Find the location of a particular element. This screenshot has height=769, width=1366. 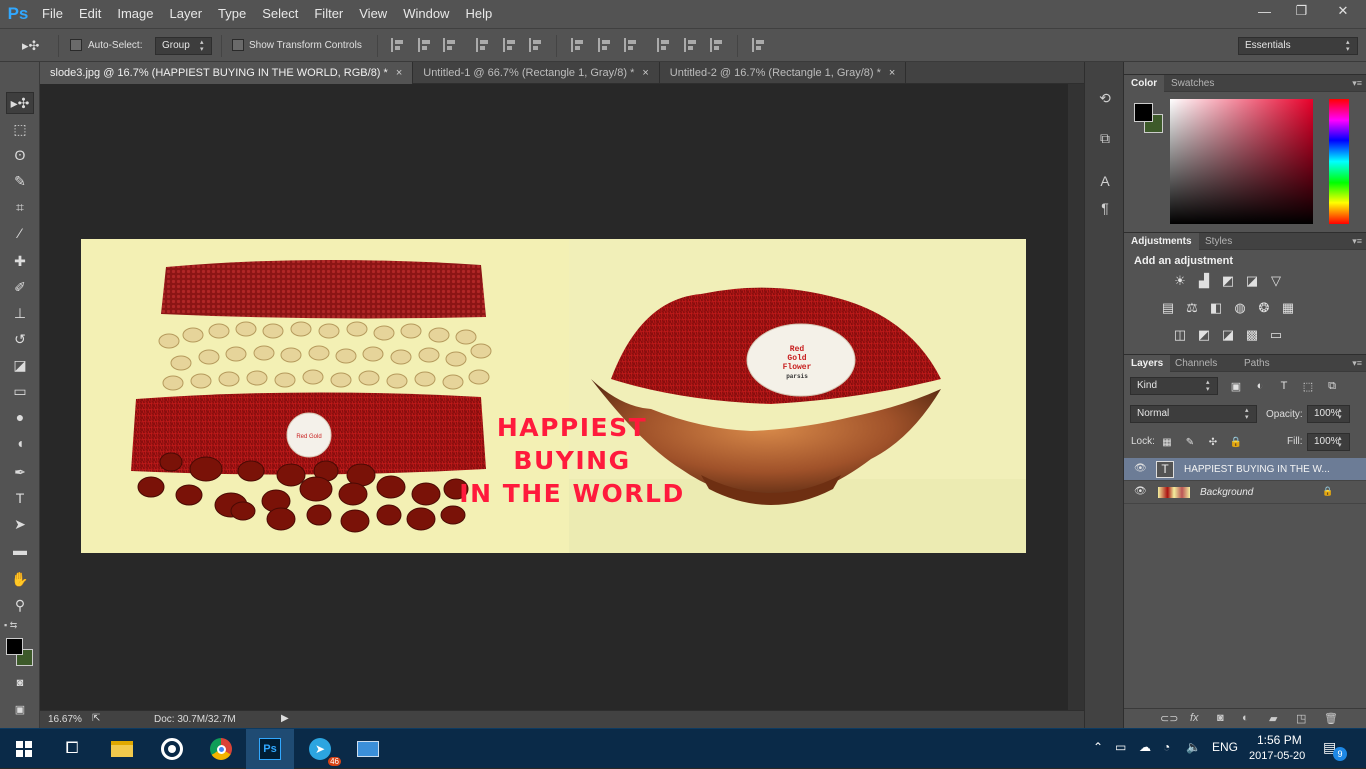

menu-image: Image is located at coordinates (135, 14).